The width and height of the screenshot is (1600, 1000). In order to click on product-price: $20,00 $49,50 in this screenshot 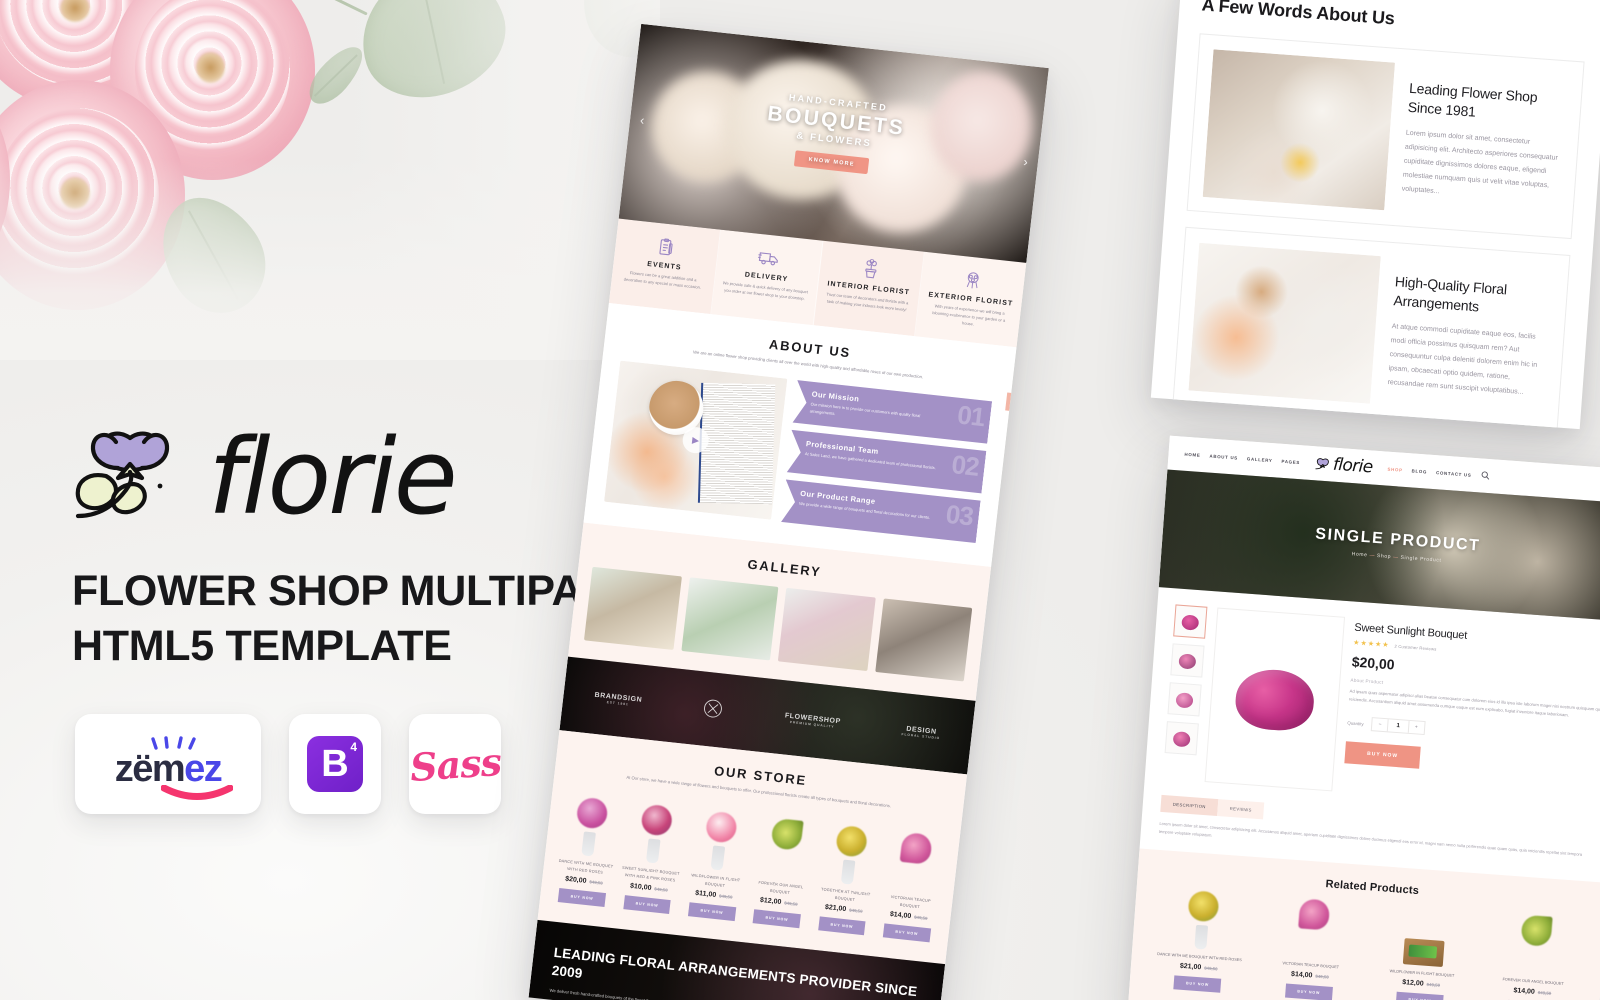, I will do `click(584, 880)`.